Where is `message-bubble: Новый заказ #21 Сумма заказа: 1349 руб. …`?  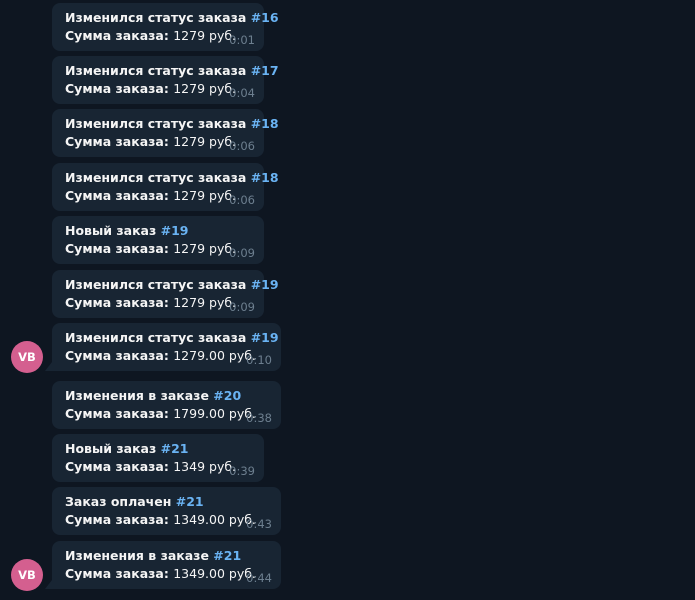
message-bubble: Новый заказ #21 Сумма заказа: 1349 руб. … is located at coordinates (158, 458).